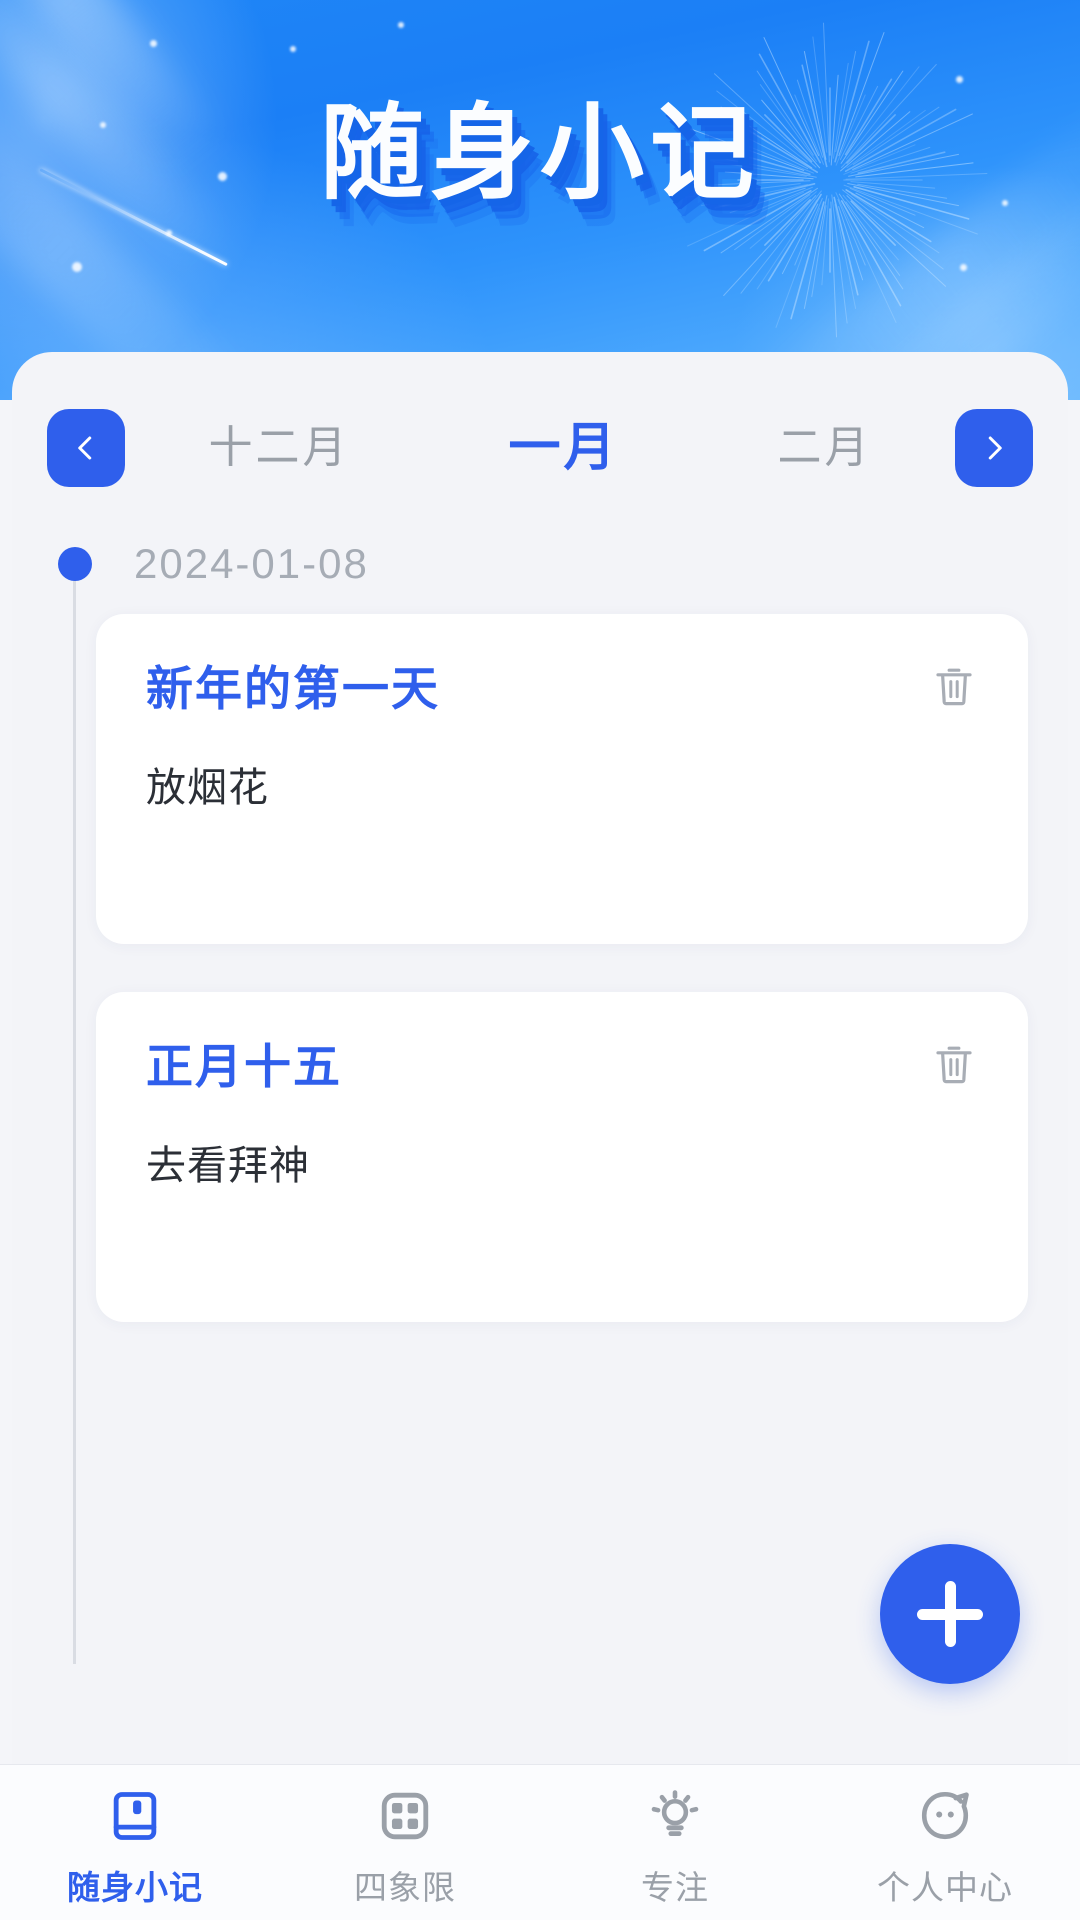 The width and height of the screenshot is (1080, 1920). I want to click on book-icon, so click(135, 1816).